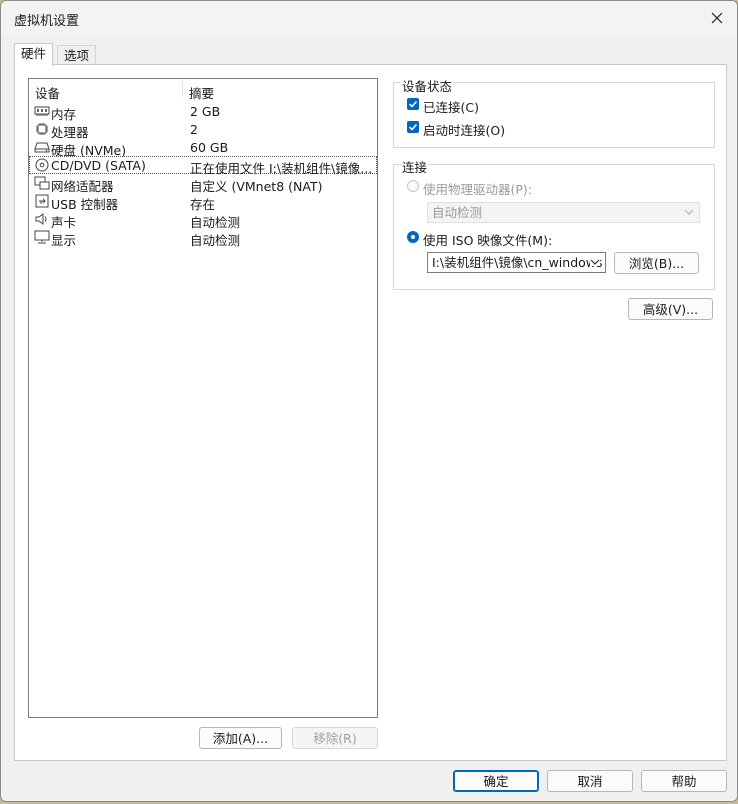 The width and height of the screenshot is (738, 804). I want to click on iso-image-path-value: I:\装机组件\镜像\cn_windows, so click(517, 262).